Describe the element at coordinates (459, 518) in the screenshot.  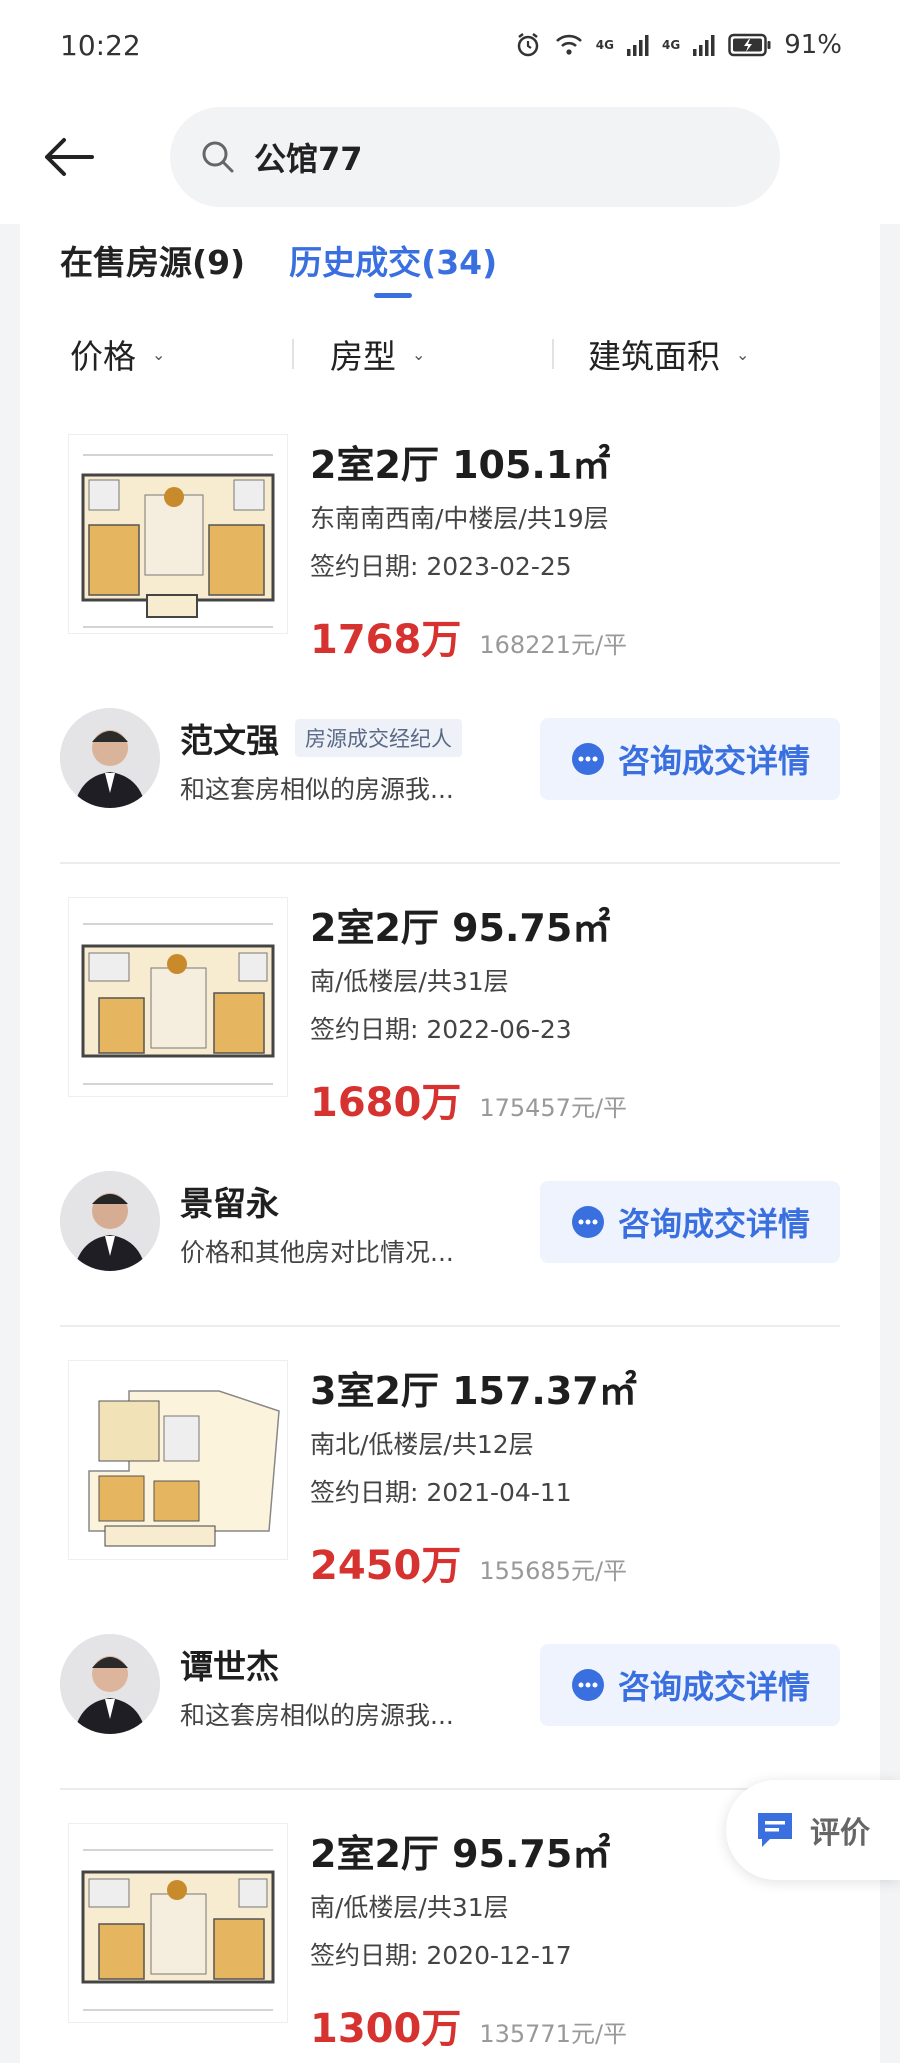
I see `listing-orientation: 东南南西南/中楼层/共19层` at that location.